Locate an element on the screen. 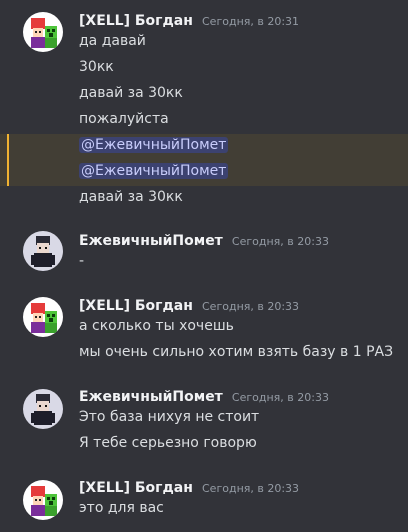  message-line: это для вас is located at coordinates (121, 508).